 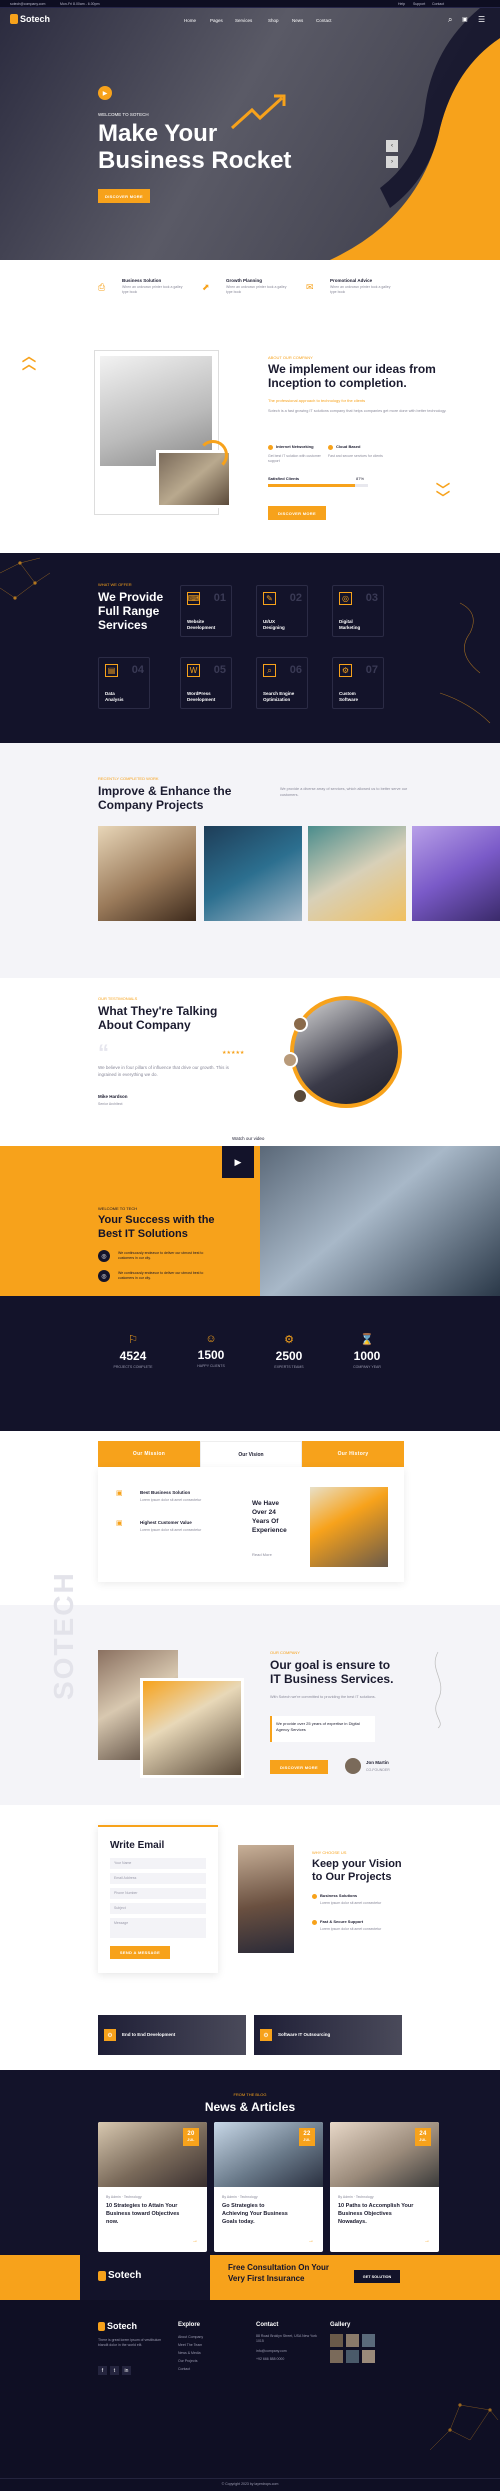 What do you see at coordinates (144, 1025) in the screenshot?
I see `testimonial-title-line2: About Company` at bounding box center [144, 1025].